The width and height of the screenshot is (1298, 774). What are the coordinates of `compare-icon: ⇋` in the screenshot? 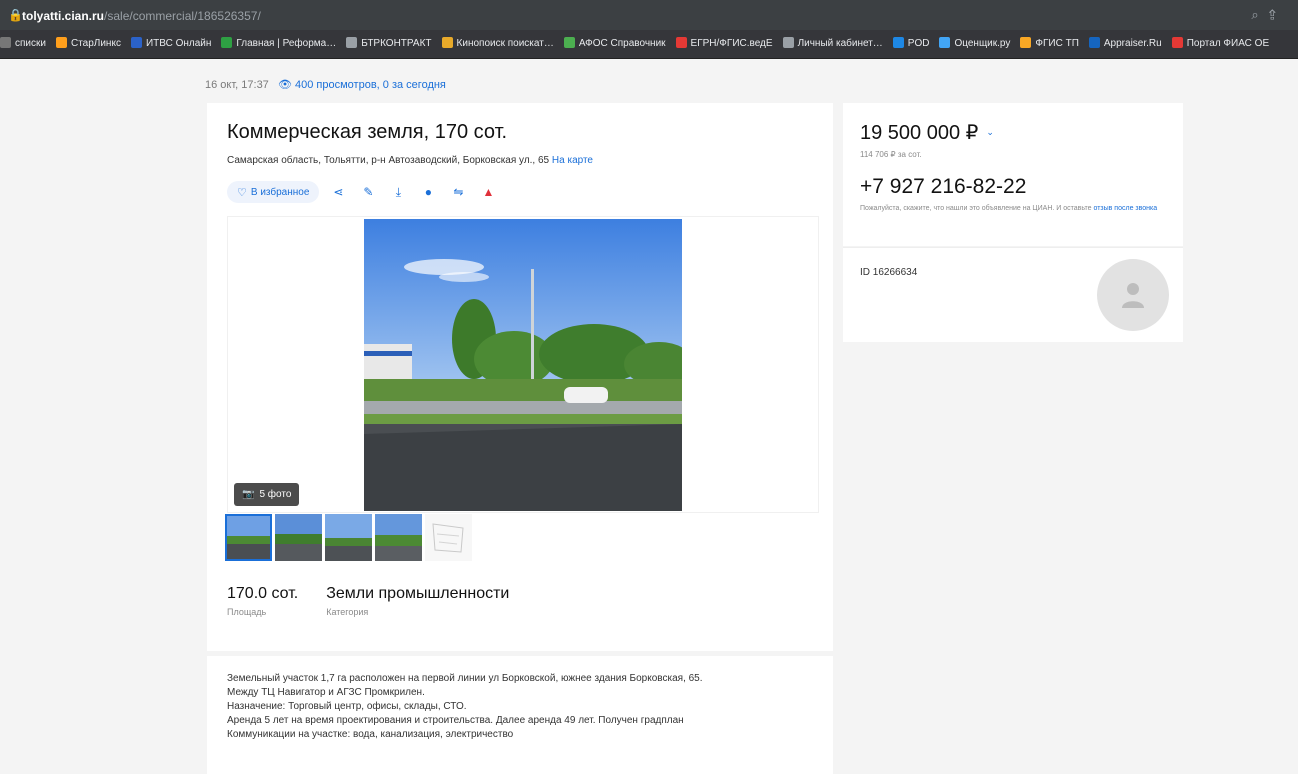 It's located at (458, 192).